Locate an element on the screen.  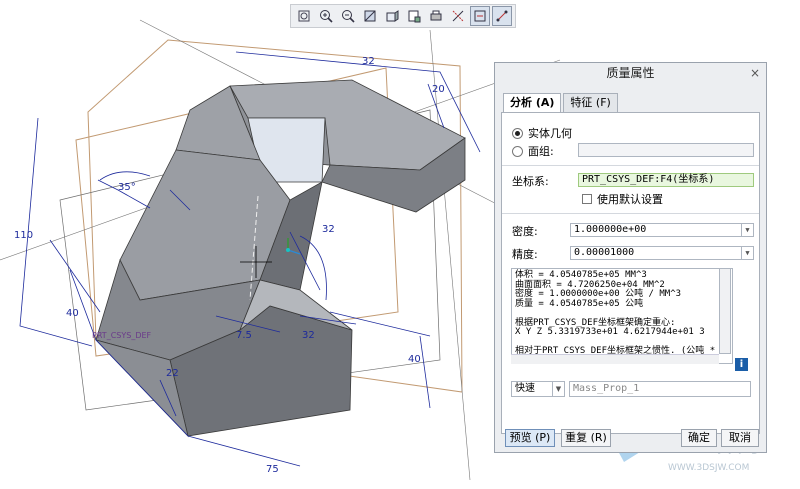
result-line: X Y Z 5.3319733e+01 4.6217944e+01 3 is located at coordinates (610, 332).